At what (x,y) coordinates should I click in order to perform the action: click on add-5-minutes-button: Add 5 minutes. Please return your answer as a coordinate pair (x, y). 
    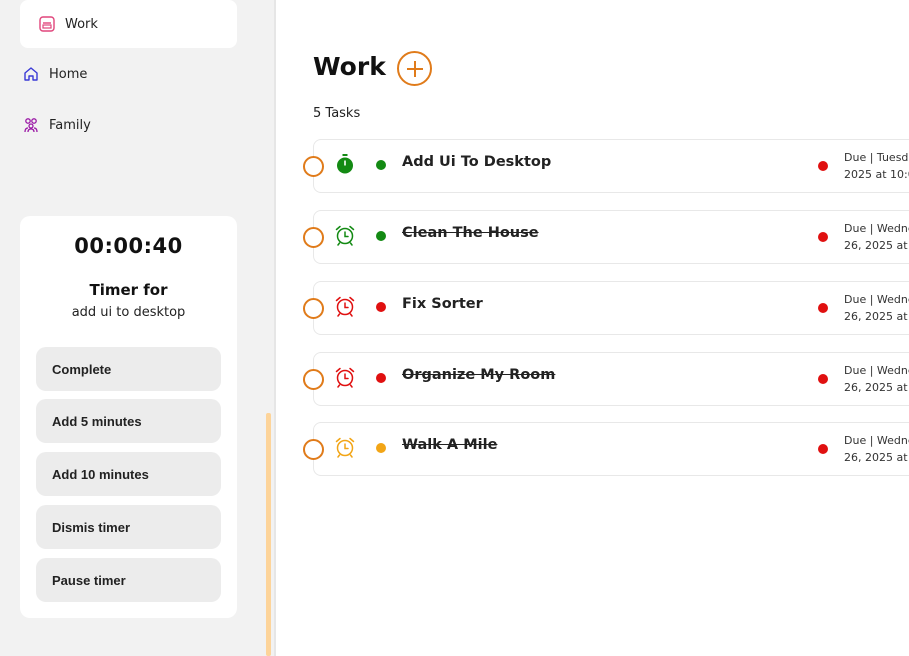
    Looking at the image, I should click on (128, 421).